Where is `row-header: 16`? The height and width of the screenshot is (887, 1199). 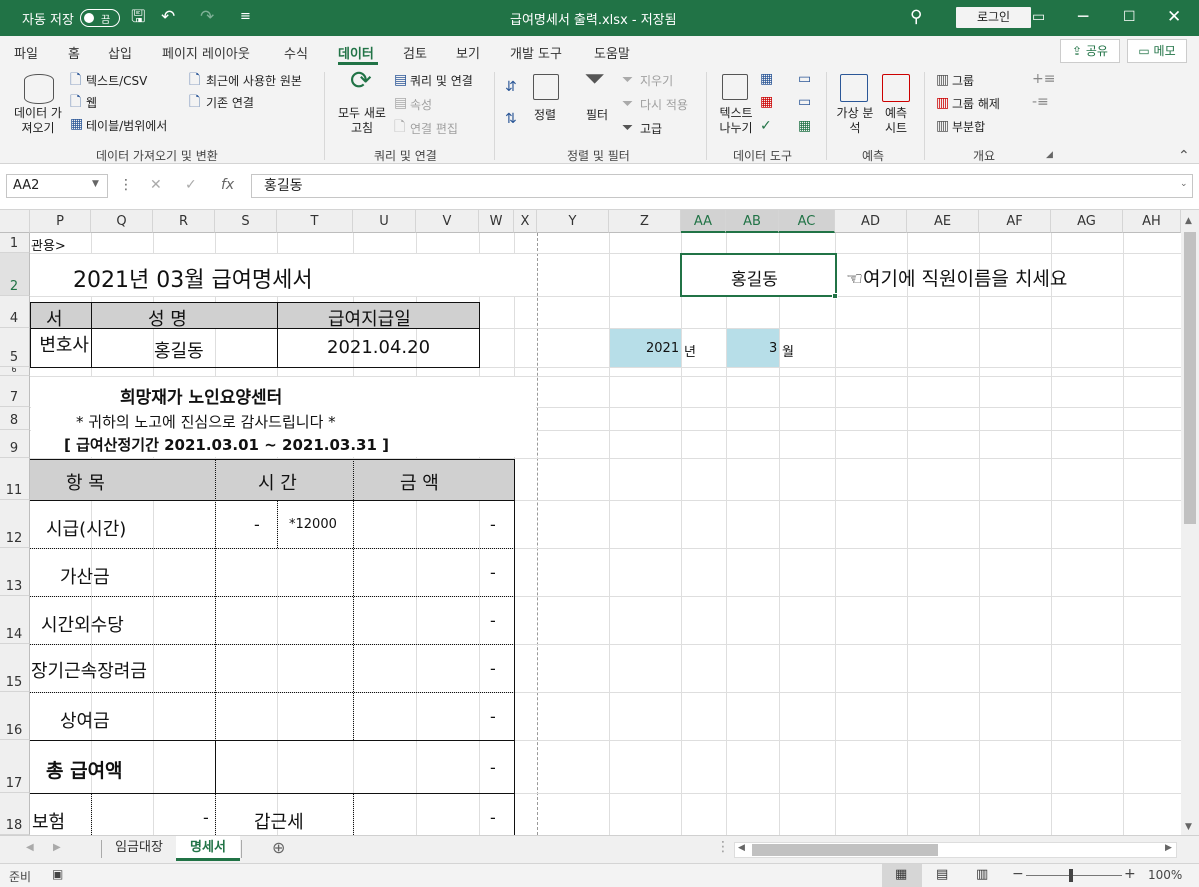
row-header: 16 is located at coordinates (15, 716).